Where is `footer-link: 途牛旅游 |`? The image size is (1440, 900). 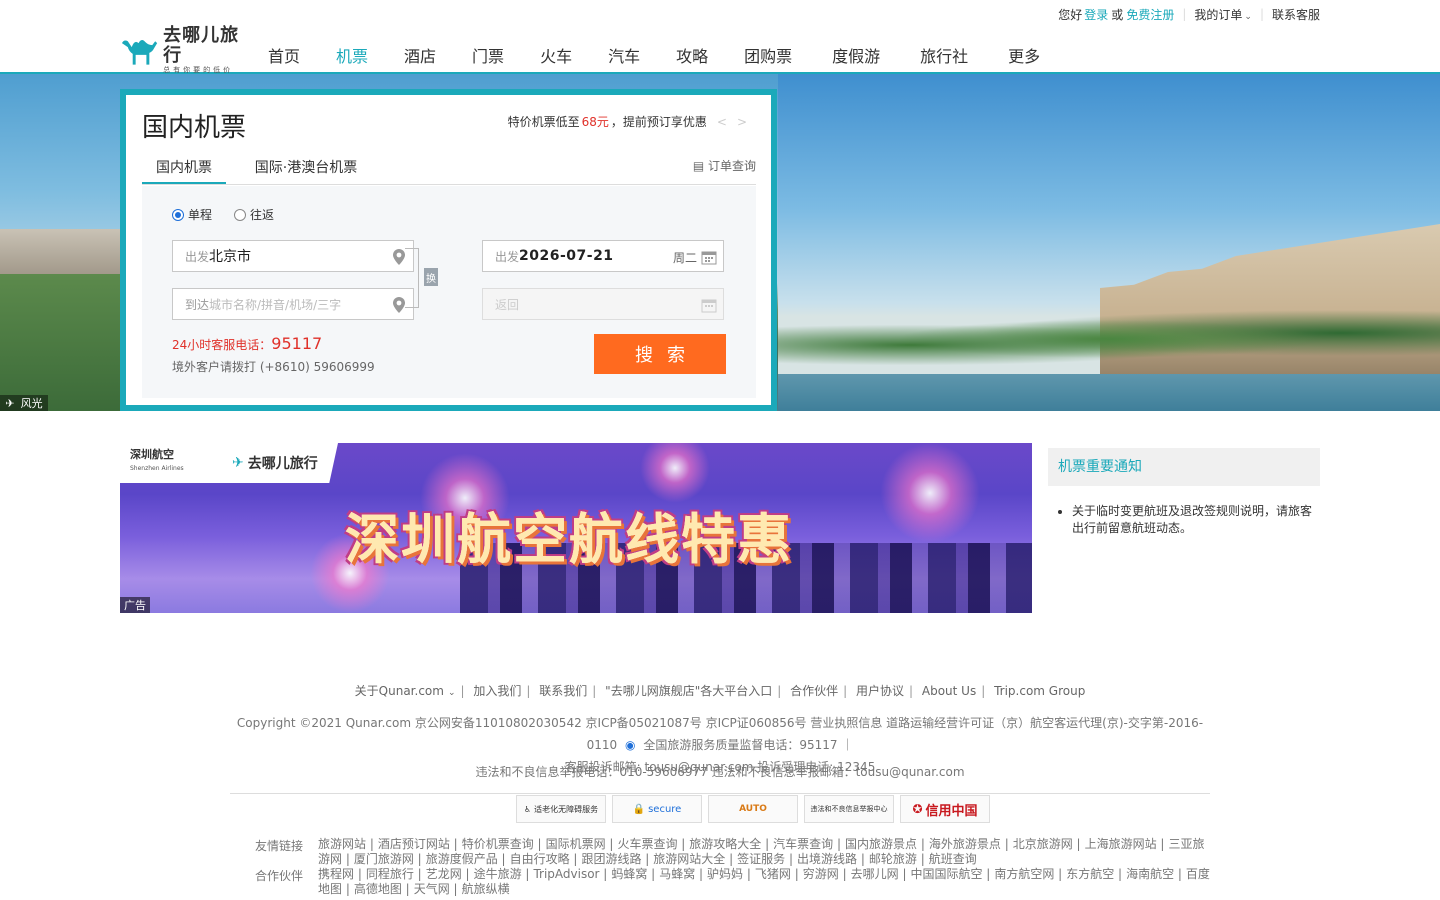
footer-link: 途牛旅游 | is located at coordinates (502, 874).